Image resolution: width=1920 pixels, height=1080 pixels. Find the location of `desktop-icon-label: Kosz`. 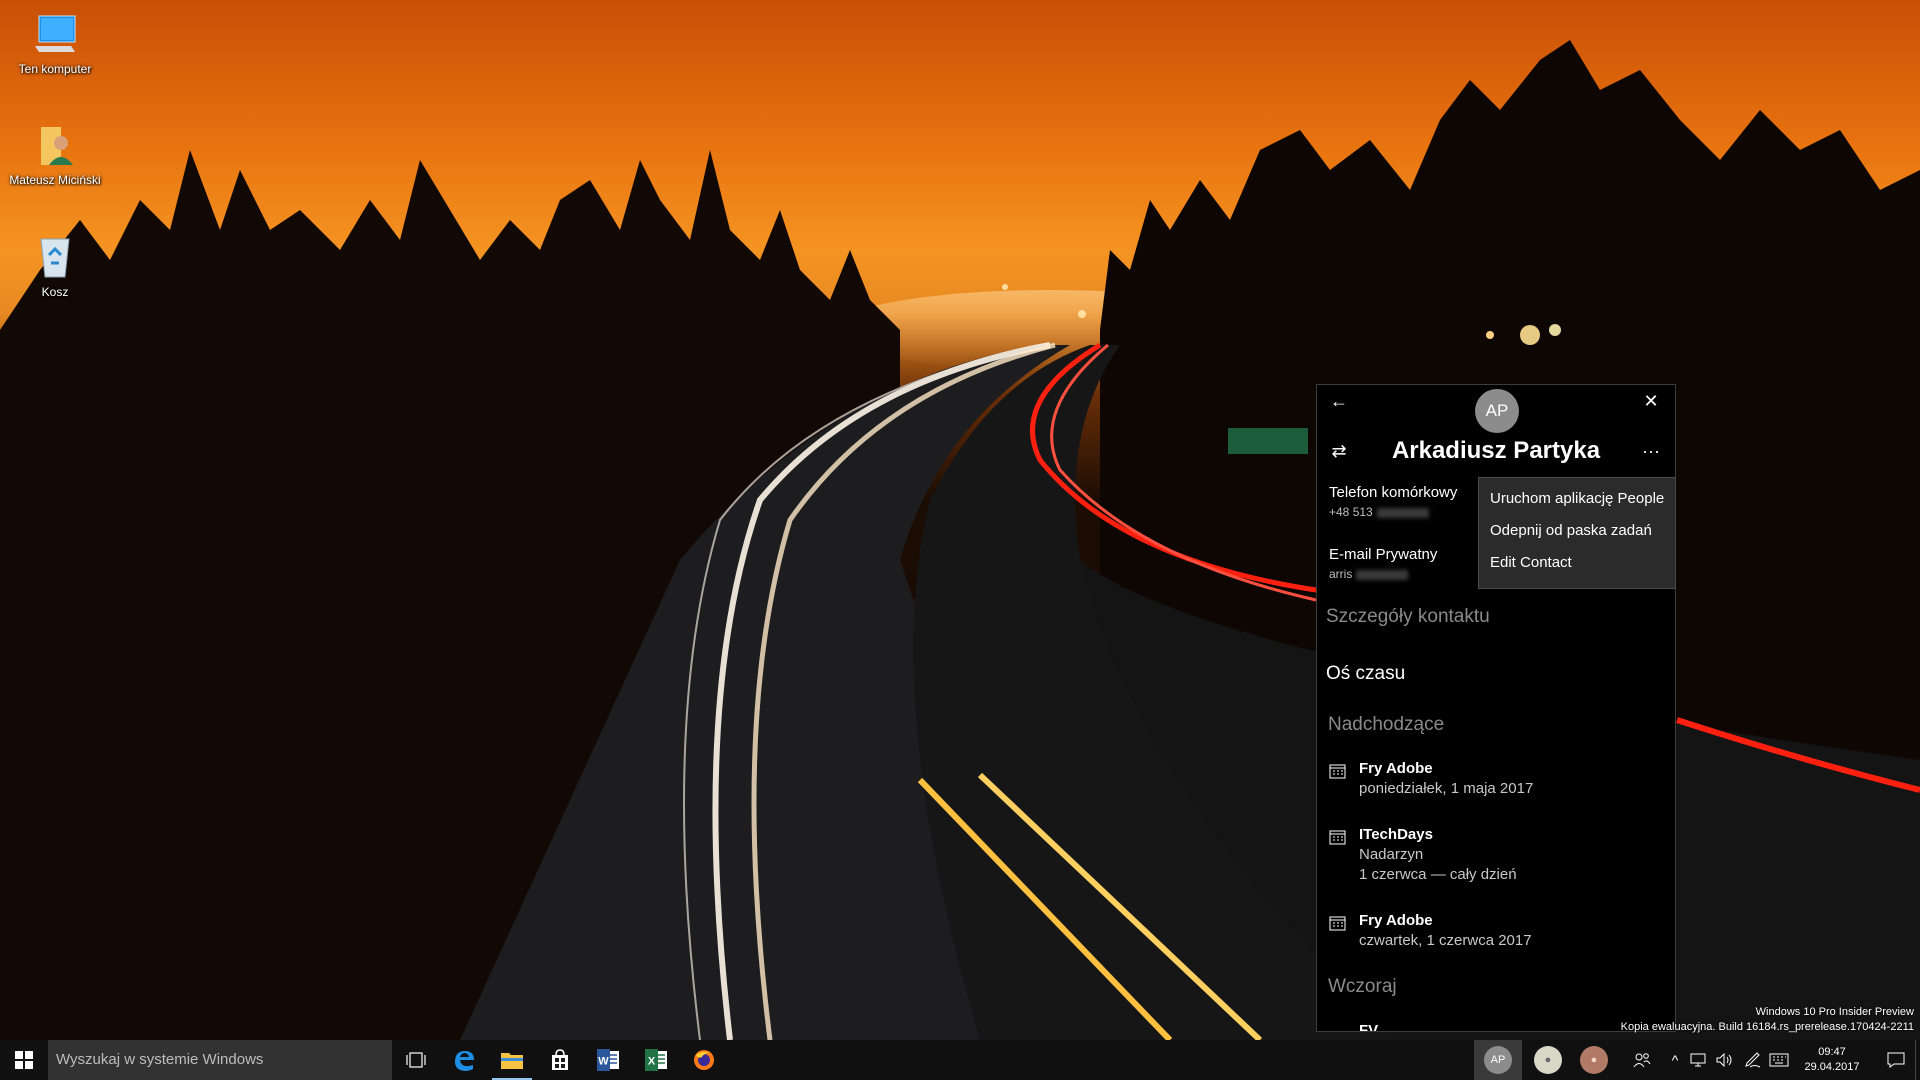

desktop-icon-label: Kosz is located at coordinates (55, 292).